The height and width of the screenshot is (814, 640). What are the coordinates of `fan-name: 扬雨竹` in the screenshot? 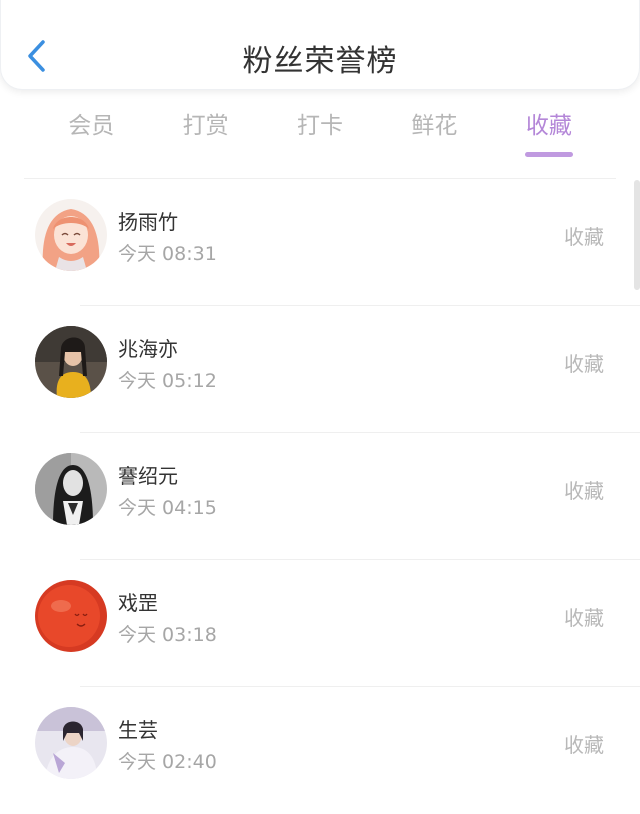 It's located at (148, 222).